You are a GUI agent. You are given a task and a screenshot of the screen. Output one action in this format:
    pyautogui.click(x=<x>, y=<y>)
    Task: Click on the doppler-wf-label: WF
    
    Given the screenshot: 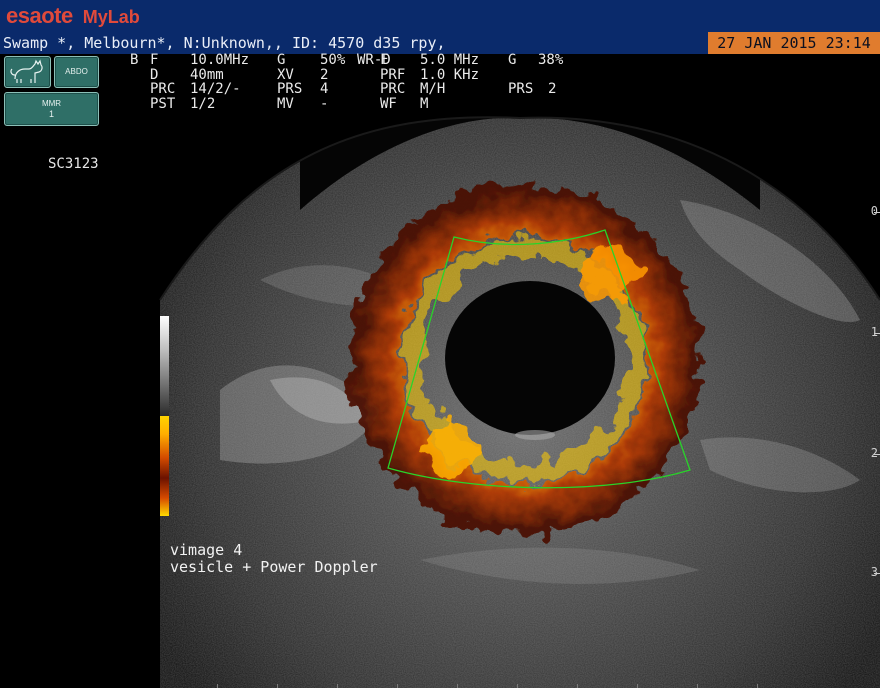 What is the action you would take?
    pyautogui.click(x=388, y=103)
    